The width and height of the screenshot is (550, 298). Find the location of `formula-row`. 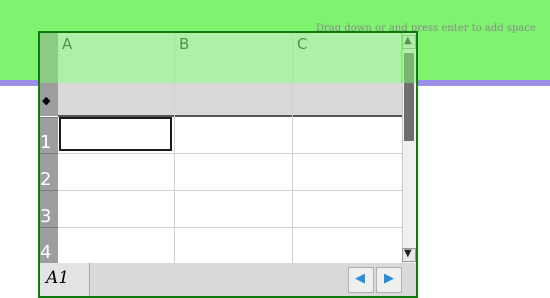

formula-row is located at coordinates (230, 99).